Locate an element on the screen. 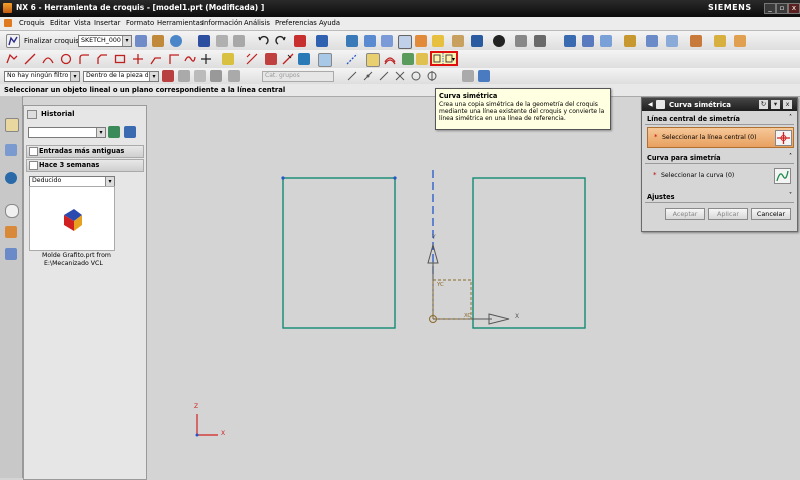 The image size is (800, 480). dropdown-arrow-icon: ▾ is located at coordinates (453, 59).